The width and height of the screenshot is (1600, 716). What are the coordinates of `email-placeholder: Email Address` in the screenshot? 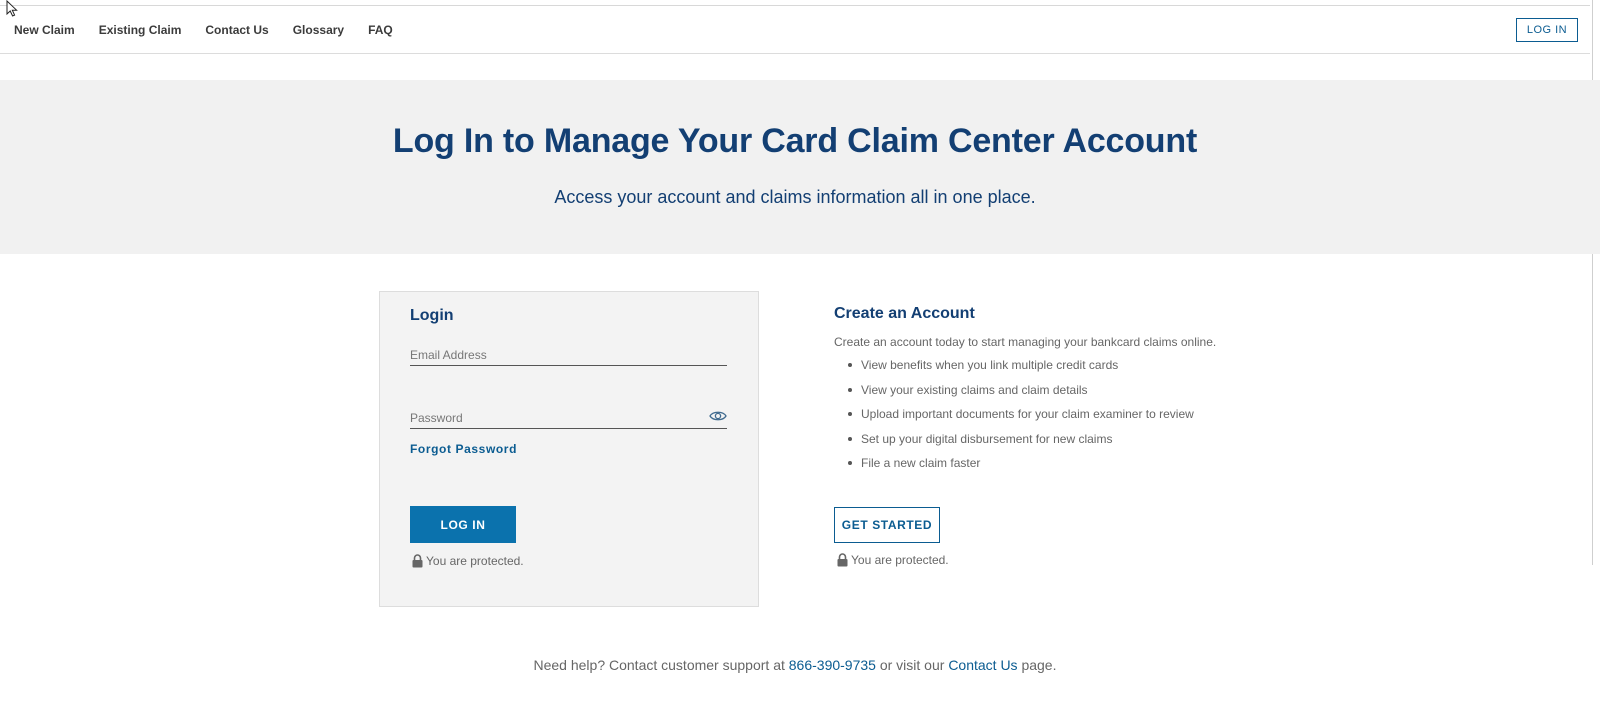 It's located at (448, 355).